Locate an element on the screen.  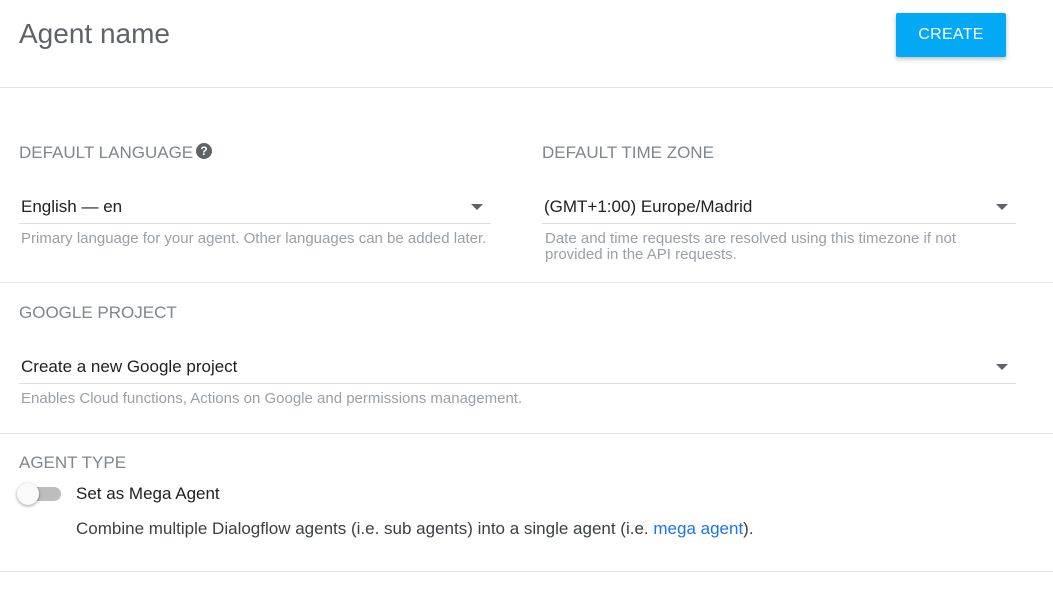
default-time-zone-select: (GMT+1:00) Europe/Madrid is located at coordinates (779, 206).